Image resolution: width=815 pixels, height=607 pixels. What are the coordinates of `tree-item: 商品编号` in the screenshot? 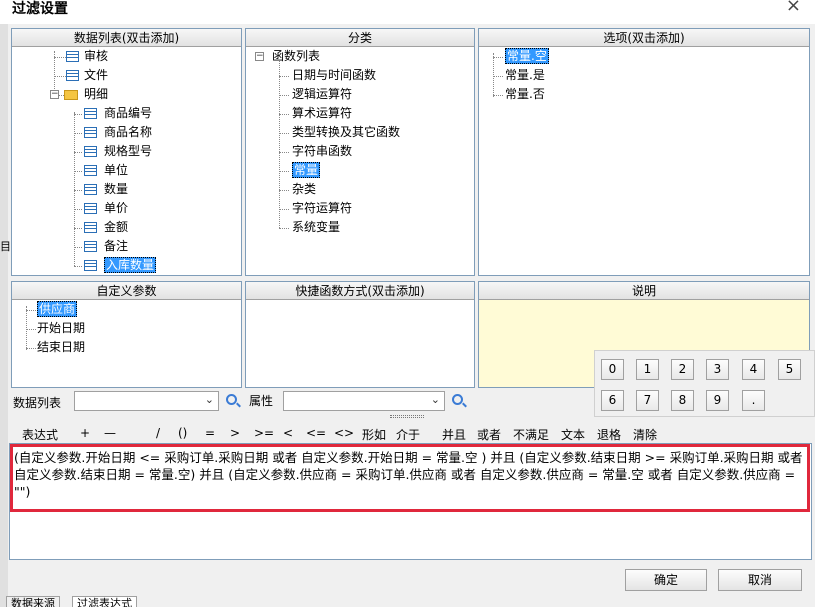 It's located at (128, 113).